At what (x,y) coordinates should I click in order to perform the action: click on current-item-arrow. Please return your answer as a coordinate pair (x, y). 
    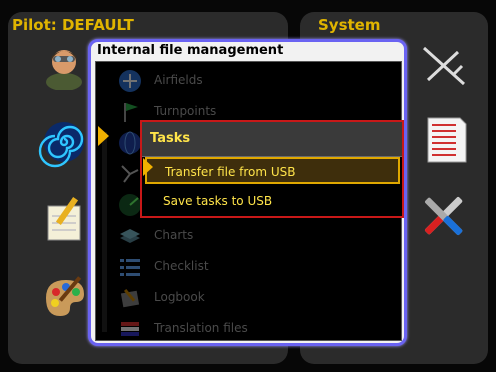
    Looking at the image, I should click on (103, 136).